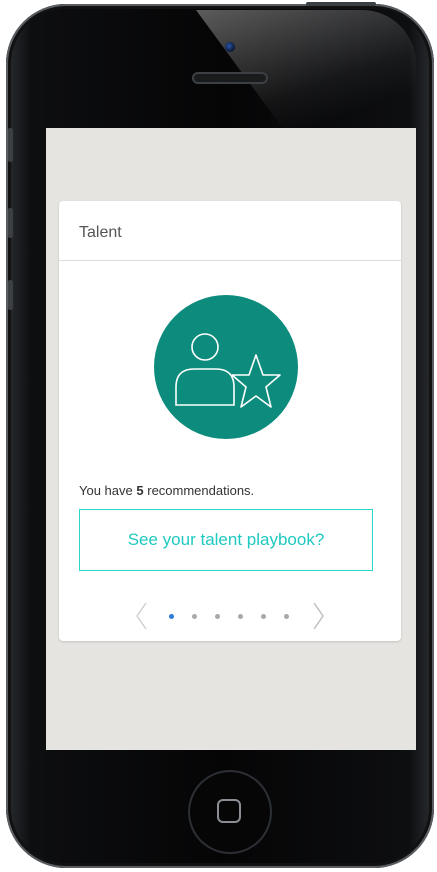 The image size is (437, 872). What do you see at coordinates (140, 490) in the screenshot?
I see `recommendation-count: 5` at bounding box center [140, 490].